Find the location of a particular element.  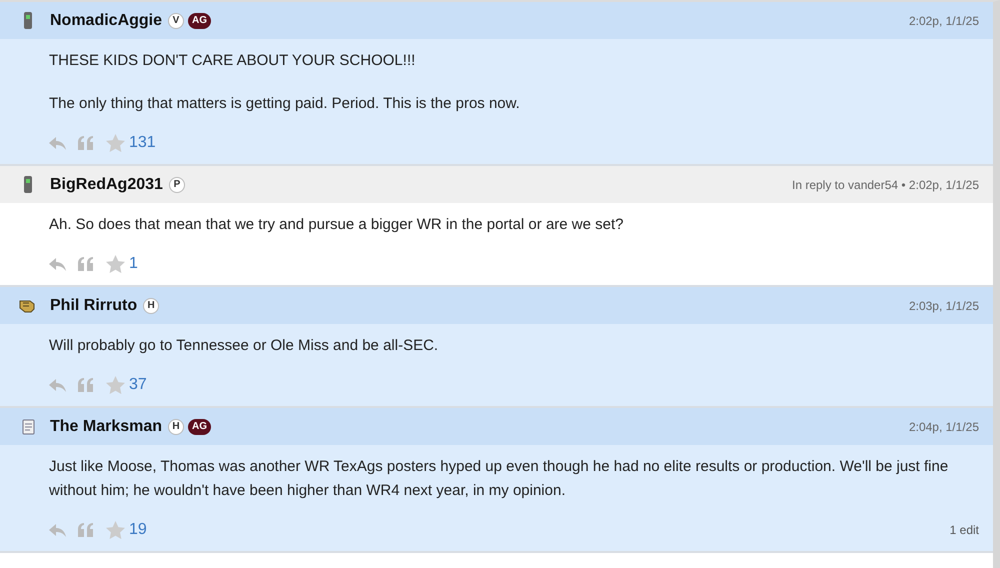

author-name: NomadicAggie is located at coordinates (106, 21).